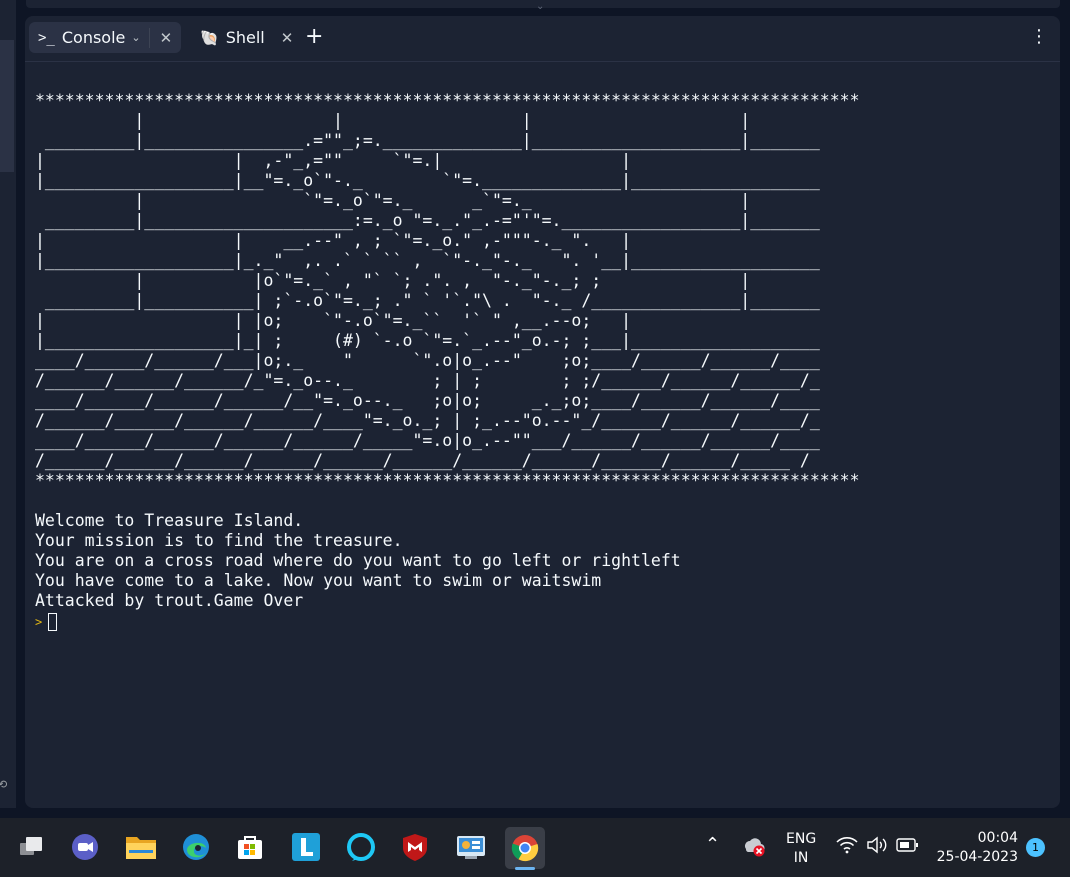  What do you see at coordinates (847, 847) in the screenshot?
I see `wifi-icon` at bounding box center [847, 847].